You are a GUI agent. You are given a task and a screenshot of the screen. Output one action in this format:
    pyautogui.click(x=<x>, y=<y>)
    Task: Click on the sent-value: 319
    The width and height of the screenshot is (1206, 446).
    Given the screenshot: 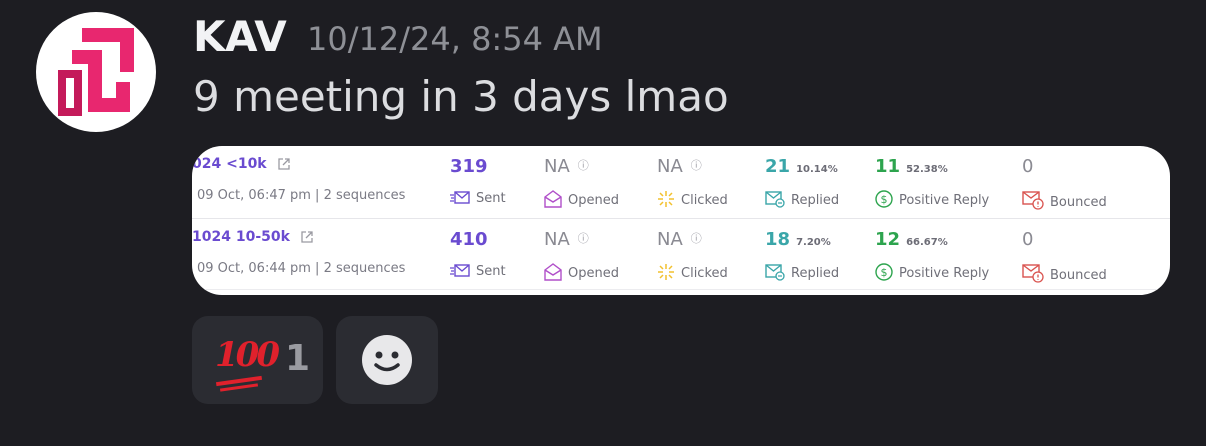 What is the action you would take?
    pyautogui.click(x=469, y=166)
    